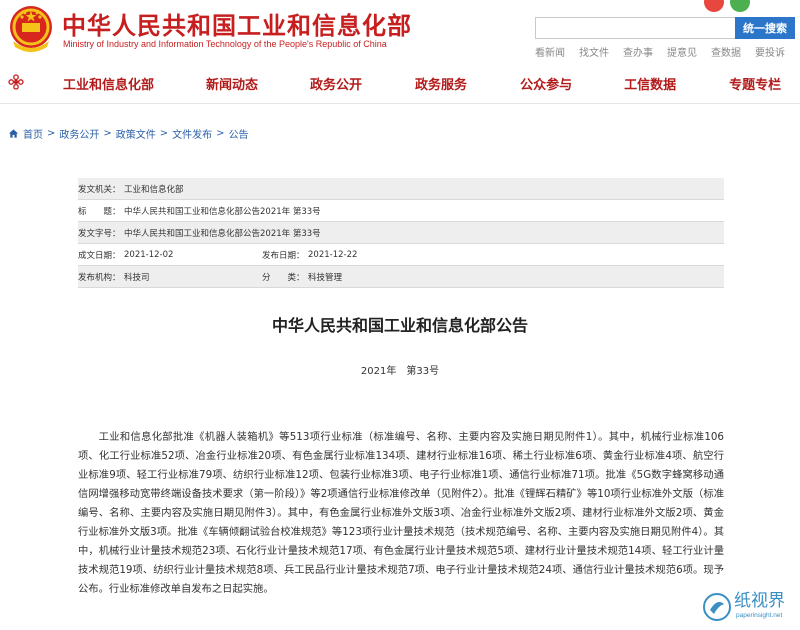  I want to click on meta-label: 成文日期：, so click(99, 255).